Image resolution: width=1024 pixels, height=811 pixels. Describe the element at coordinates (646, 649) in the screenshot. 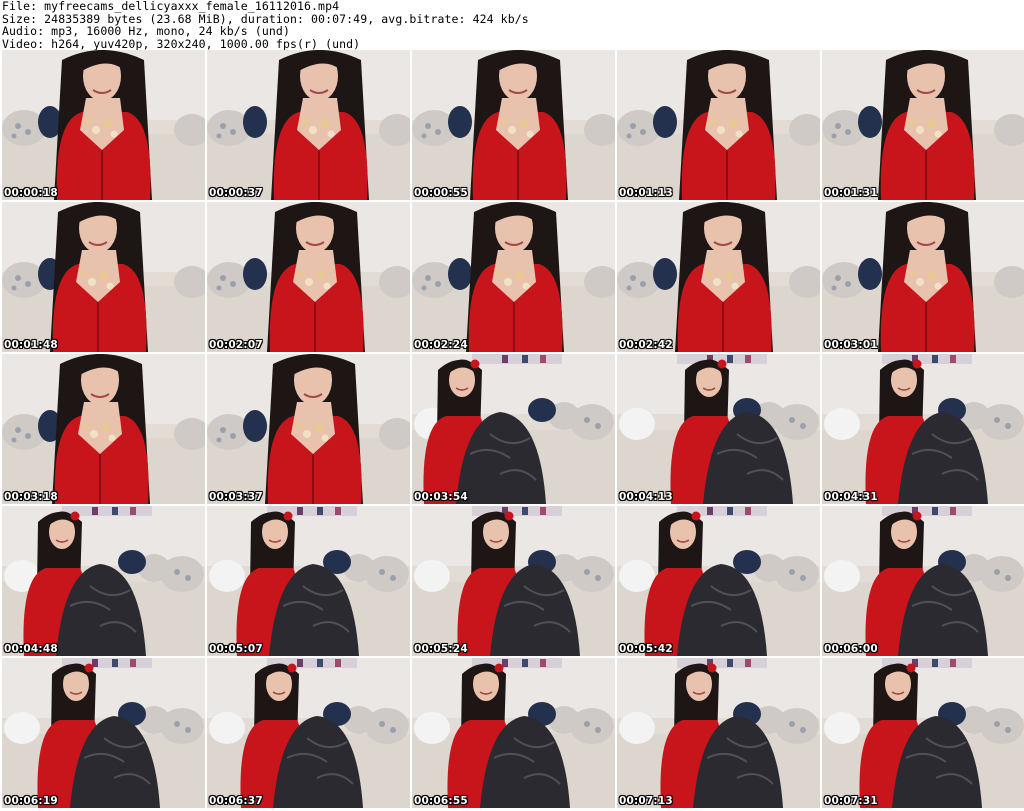

I see `thumbnail-timestamp: 00:05:42` at that location.